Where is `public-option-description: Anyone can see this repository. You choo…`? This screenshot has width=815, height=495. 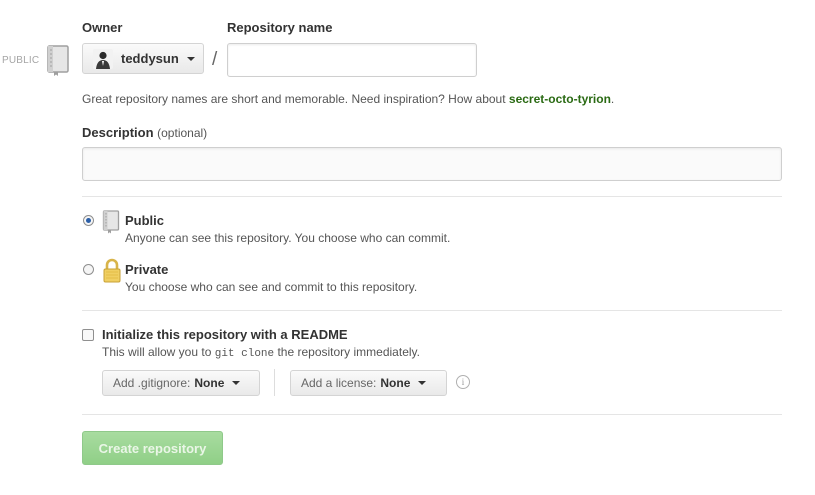
public-option-description: Anyone can see this repository. You choo… is located at coordinates (288, 238).